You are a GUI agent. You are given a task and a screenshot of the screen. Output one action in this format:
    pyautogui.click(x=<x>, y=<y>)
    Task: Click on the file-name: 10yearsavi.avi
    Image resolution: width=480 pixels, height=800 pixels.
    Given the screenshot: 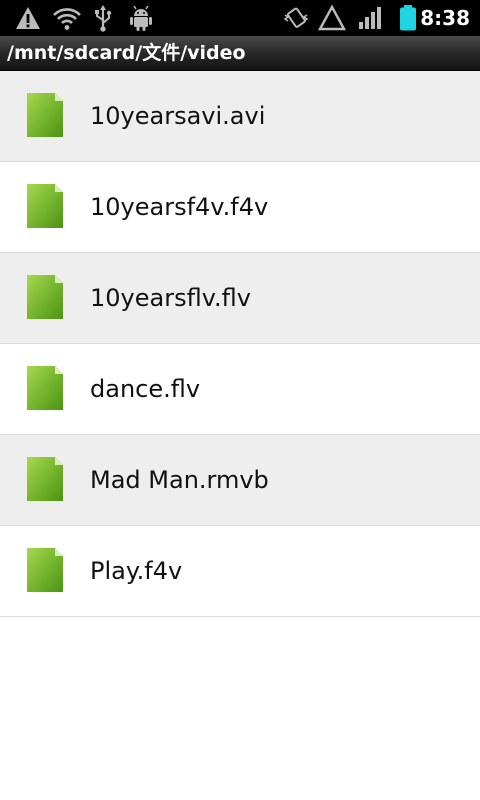 What is the action you would take?
    pyautogui.click(x=178, y=116)
    